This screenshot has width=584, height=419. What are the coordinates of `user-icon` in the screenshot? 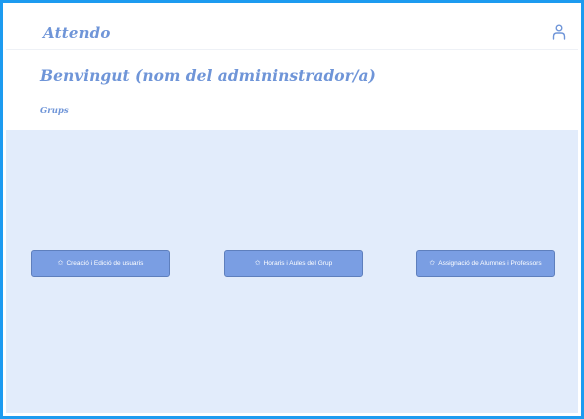 It's located at (559, 32).